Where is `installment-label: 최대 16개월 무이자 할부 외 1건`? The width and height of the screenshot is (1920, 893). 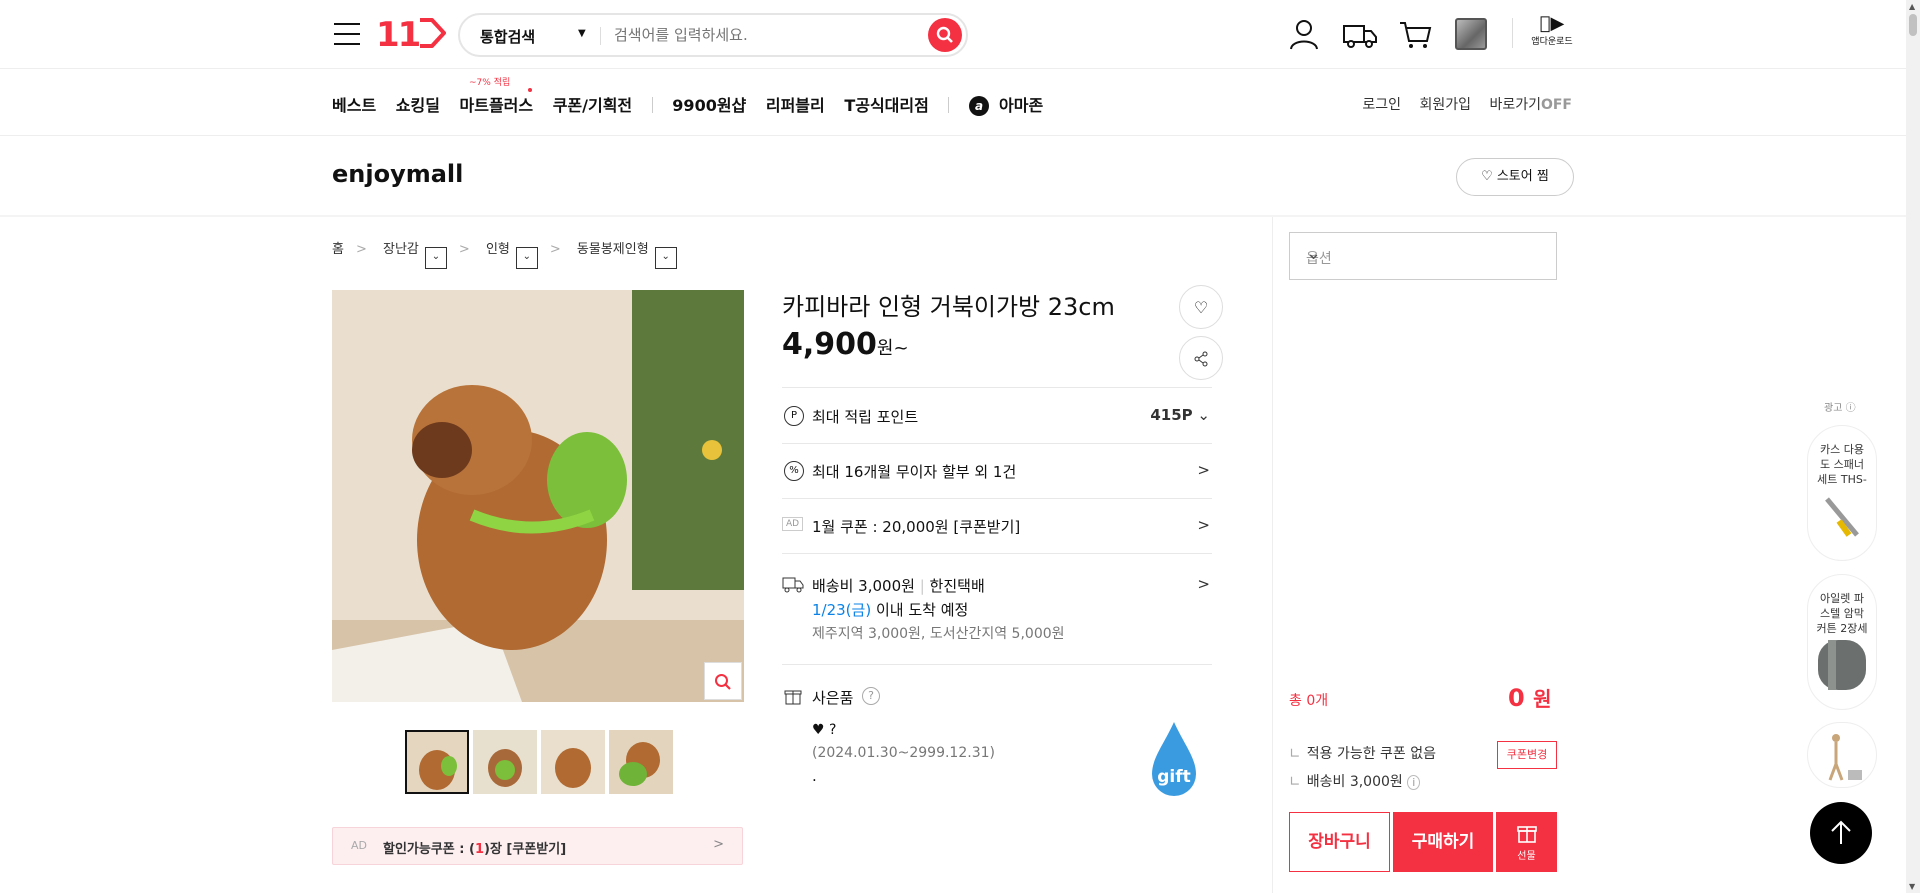 installment-label: 최대 16개월 무이자 할부 외 1건 is located at coordinates (914, 472).